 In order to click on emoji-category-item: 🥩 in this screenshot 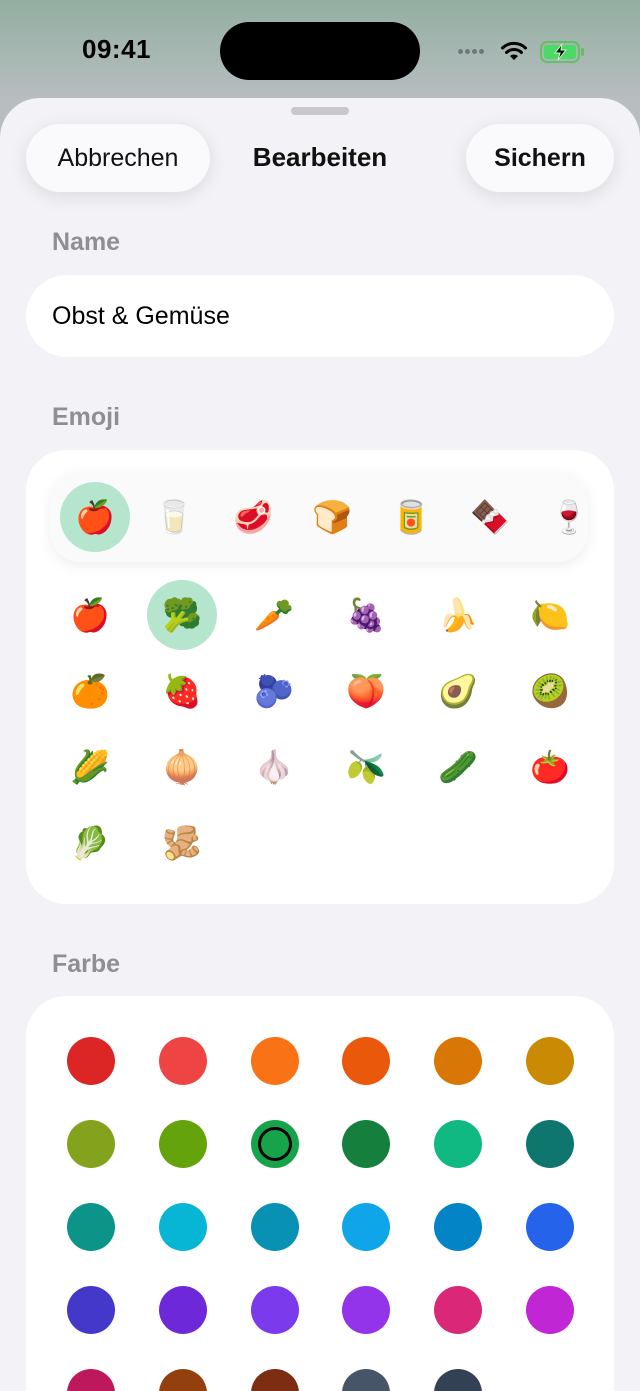, I will do `click(253, 517)`.